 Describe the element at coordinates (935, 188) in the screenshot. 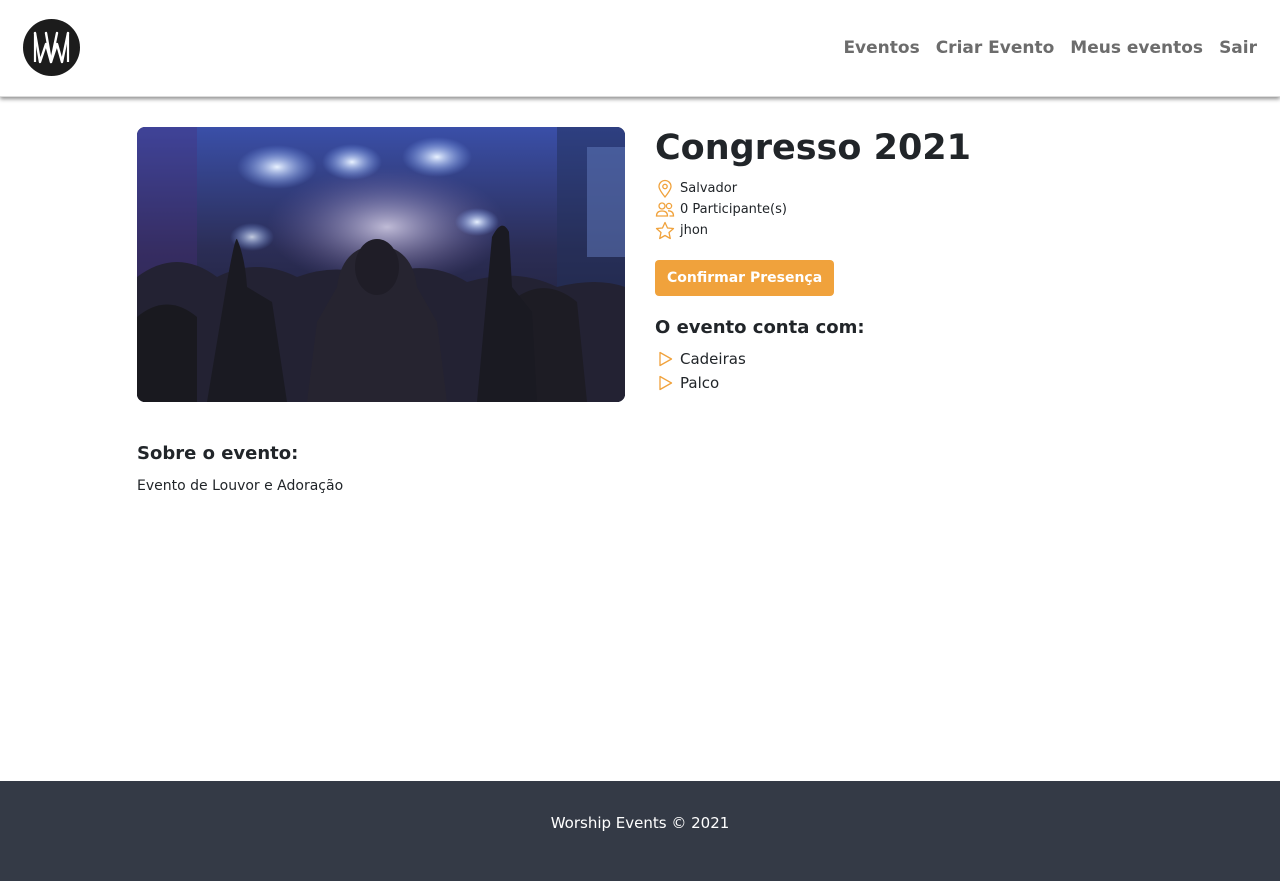

I see `event-location: Salvador` at that location.